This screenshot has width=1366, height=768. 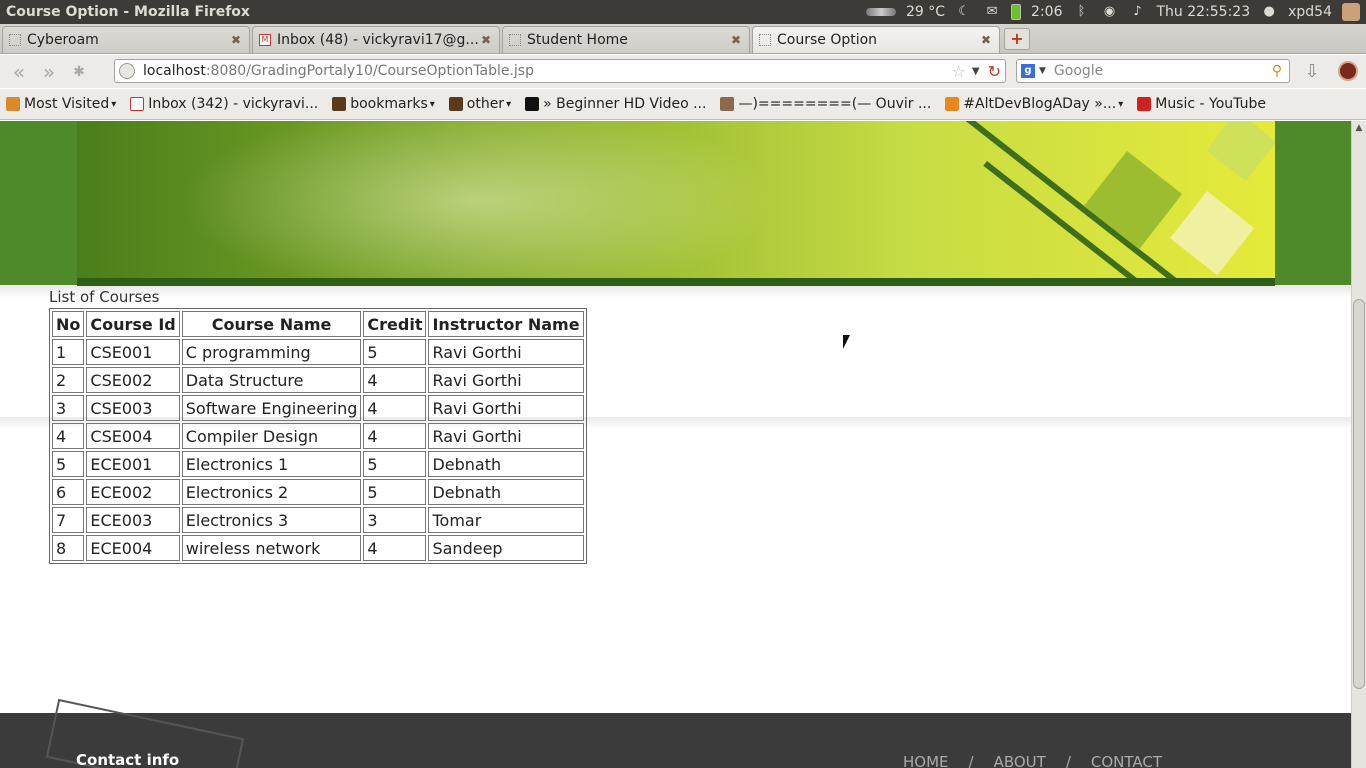 What do you see at coordinates (376, 39) in the screenshot?
I see `tab-inbox: M Inbox (48) - vickyravi17@g... ✖` at bounding box center [376, 39].